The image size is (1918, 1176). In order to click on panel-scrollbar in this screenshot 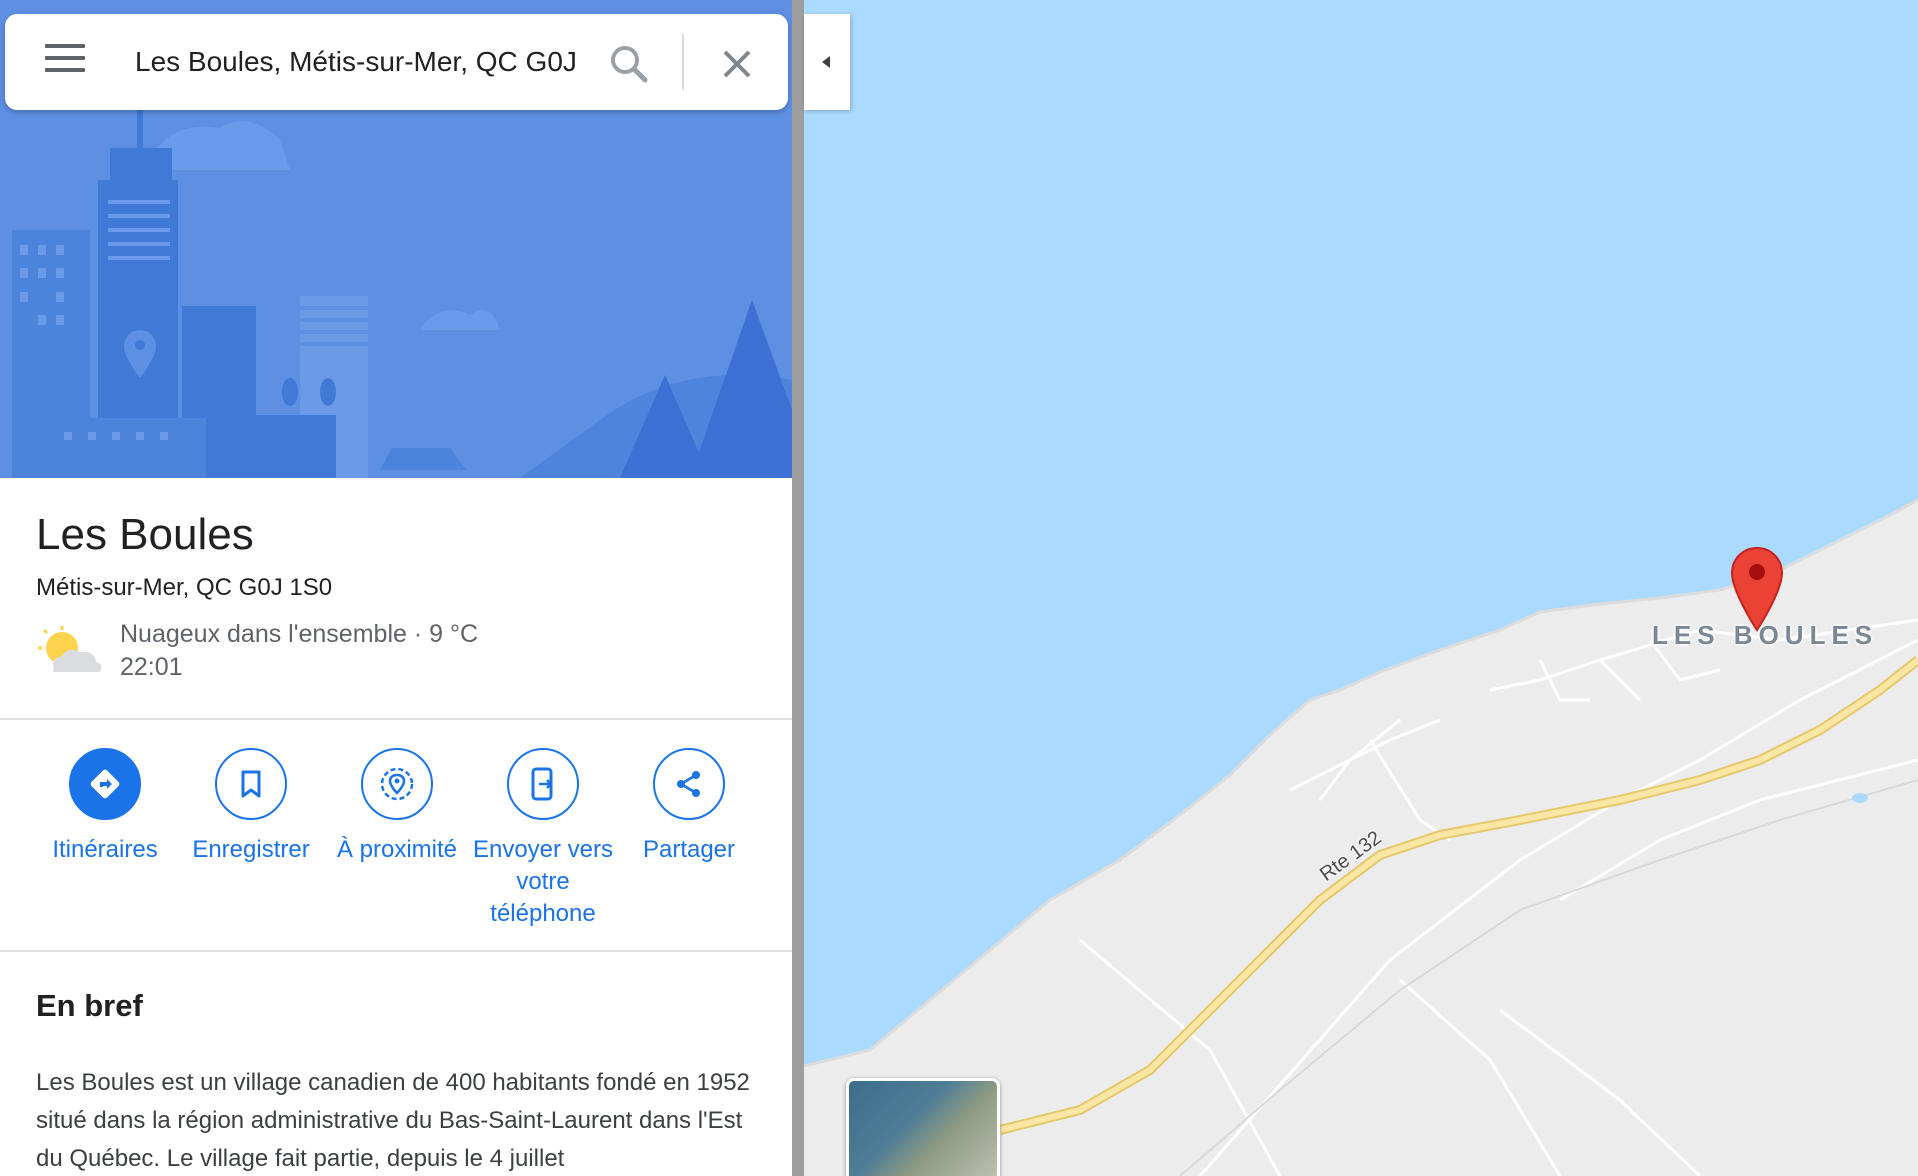, I will do `click(798, 588)`.